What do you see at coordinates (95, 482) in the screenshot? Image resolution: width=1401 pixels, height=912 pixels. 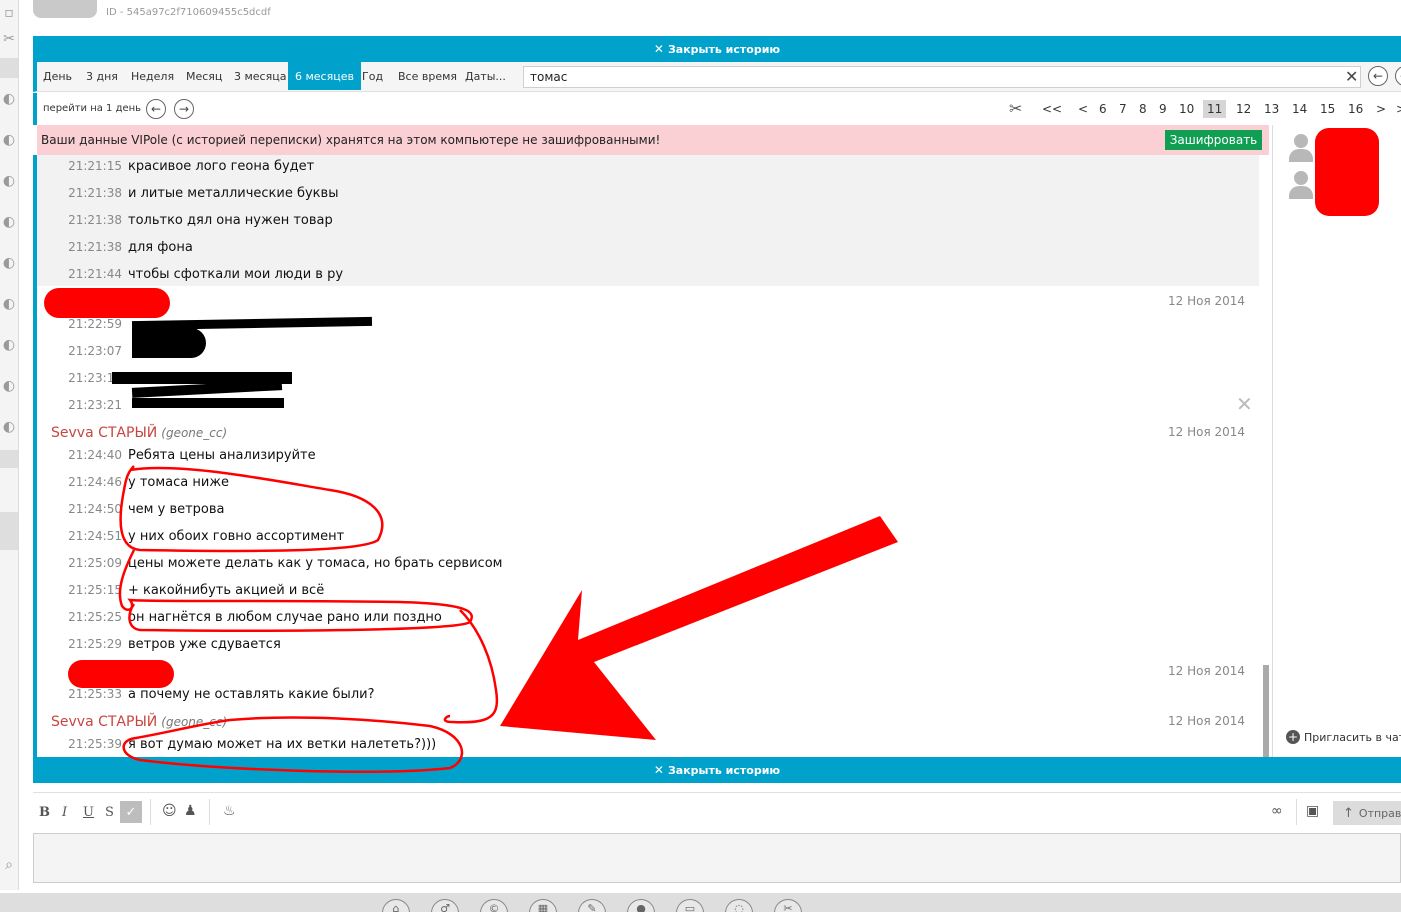 I see `message-time: 21:24:46` at bounding box center [95, 482].